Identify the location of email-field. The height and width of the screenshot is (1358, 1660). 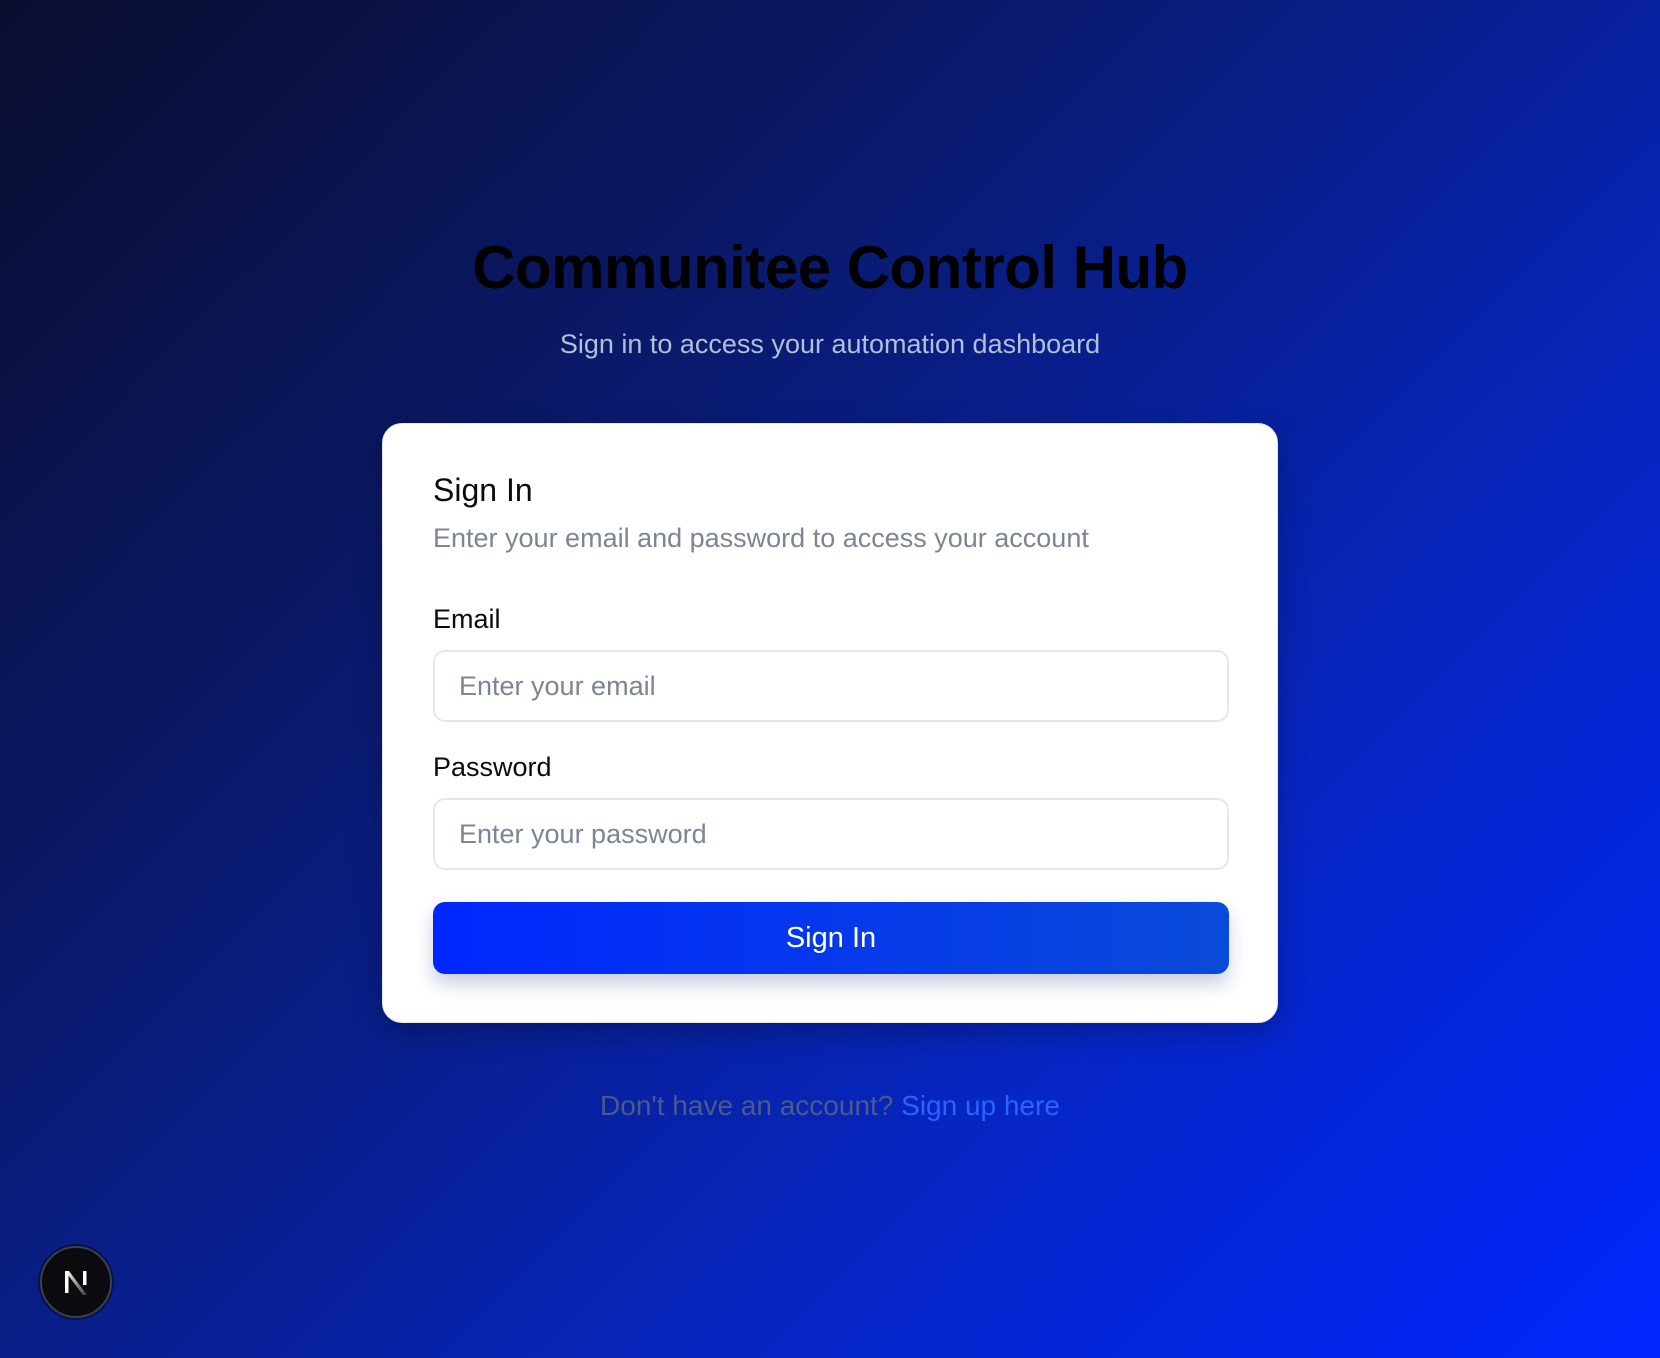
(831, 686).